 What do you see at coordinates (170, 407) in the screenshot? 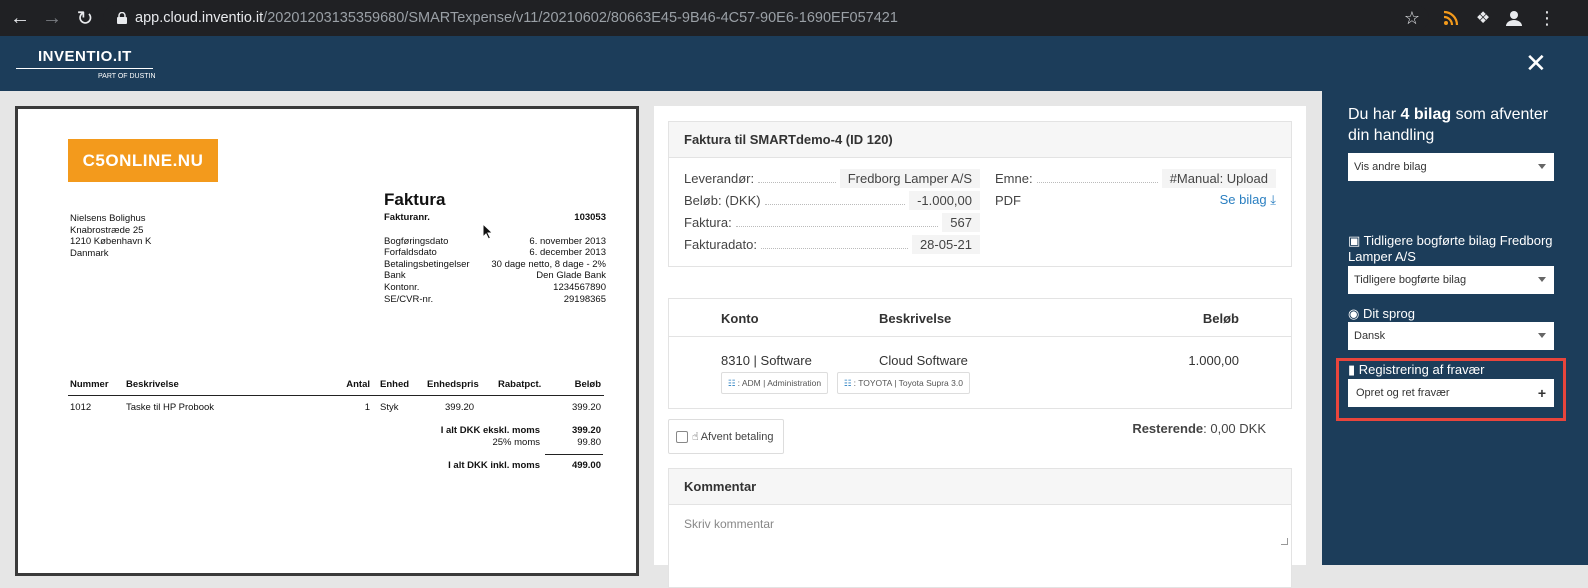
I see `cell-beskrivelse: Taske til HP Probook` at bounding box center [170, 407].